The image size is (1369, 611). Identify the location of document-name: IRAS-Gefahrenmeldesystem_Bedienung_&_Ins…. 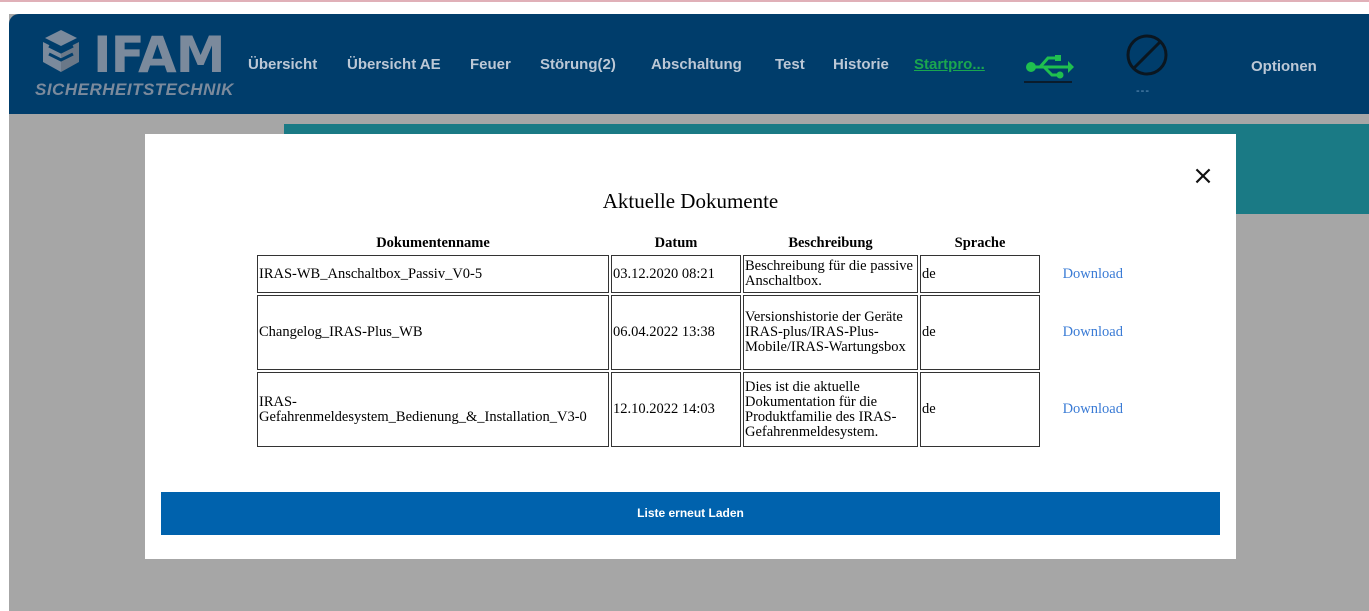
(433, 409).